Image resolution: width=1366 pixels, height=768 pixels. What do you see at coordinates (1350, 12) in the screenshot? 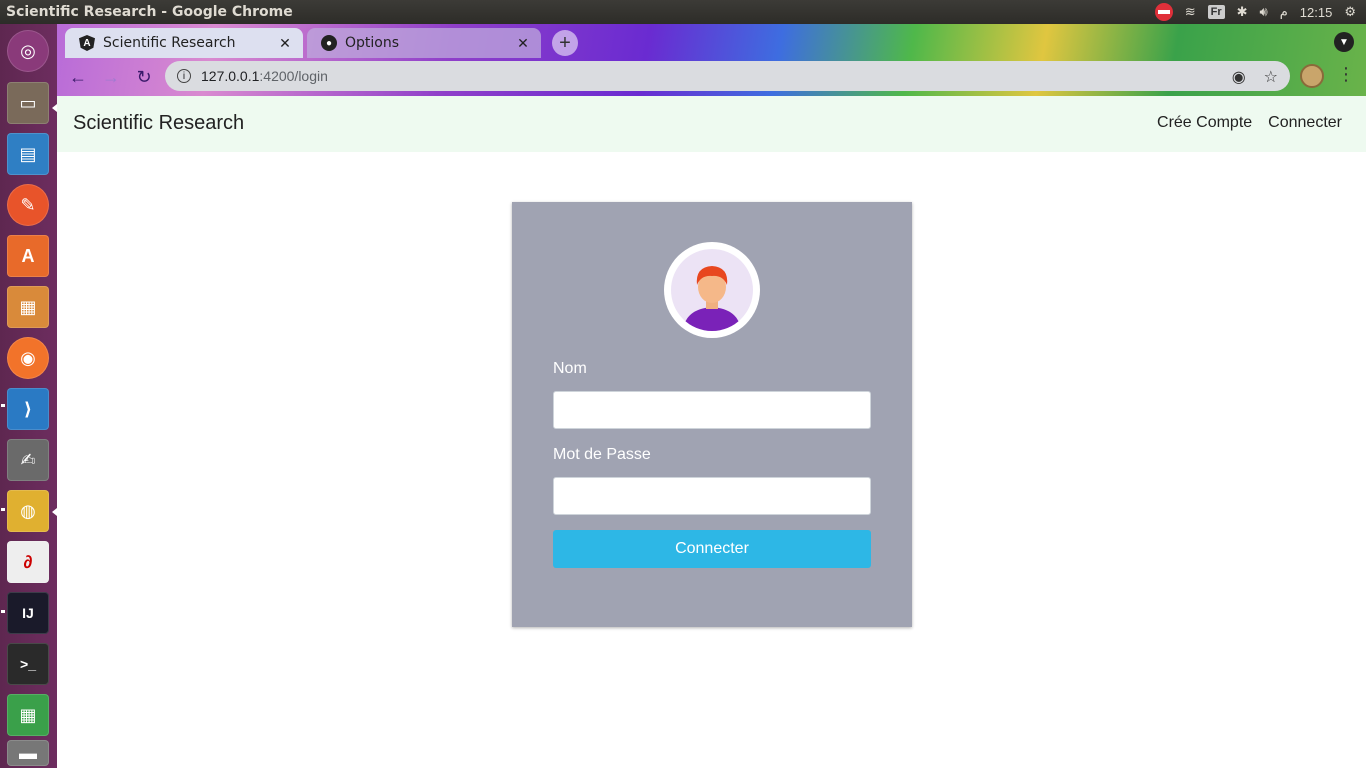
I see `settings-gear-icon: ⚙` at bounding box center [1350, 12].